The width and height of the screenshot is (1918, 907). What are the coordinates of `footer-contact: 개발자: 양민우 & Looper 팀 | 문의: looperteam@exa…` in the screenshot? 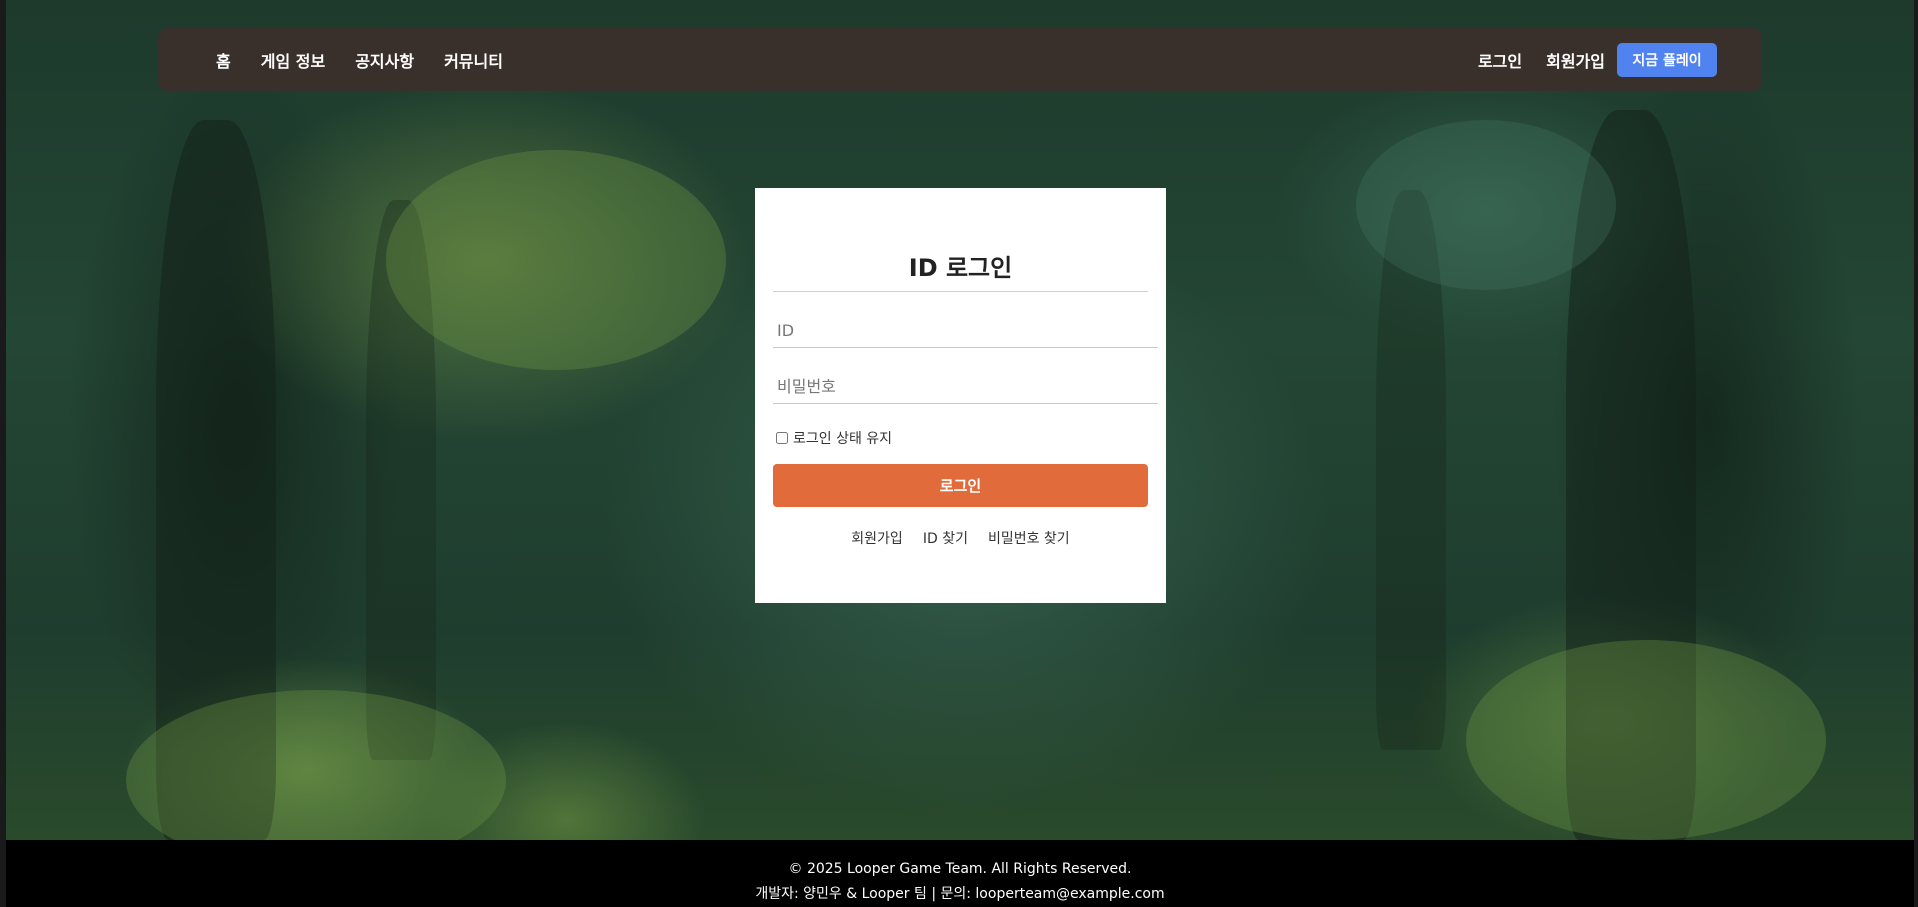 It's located at (960, 894).